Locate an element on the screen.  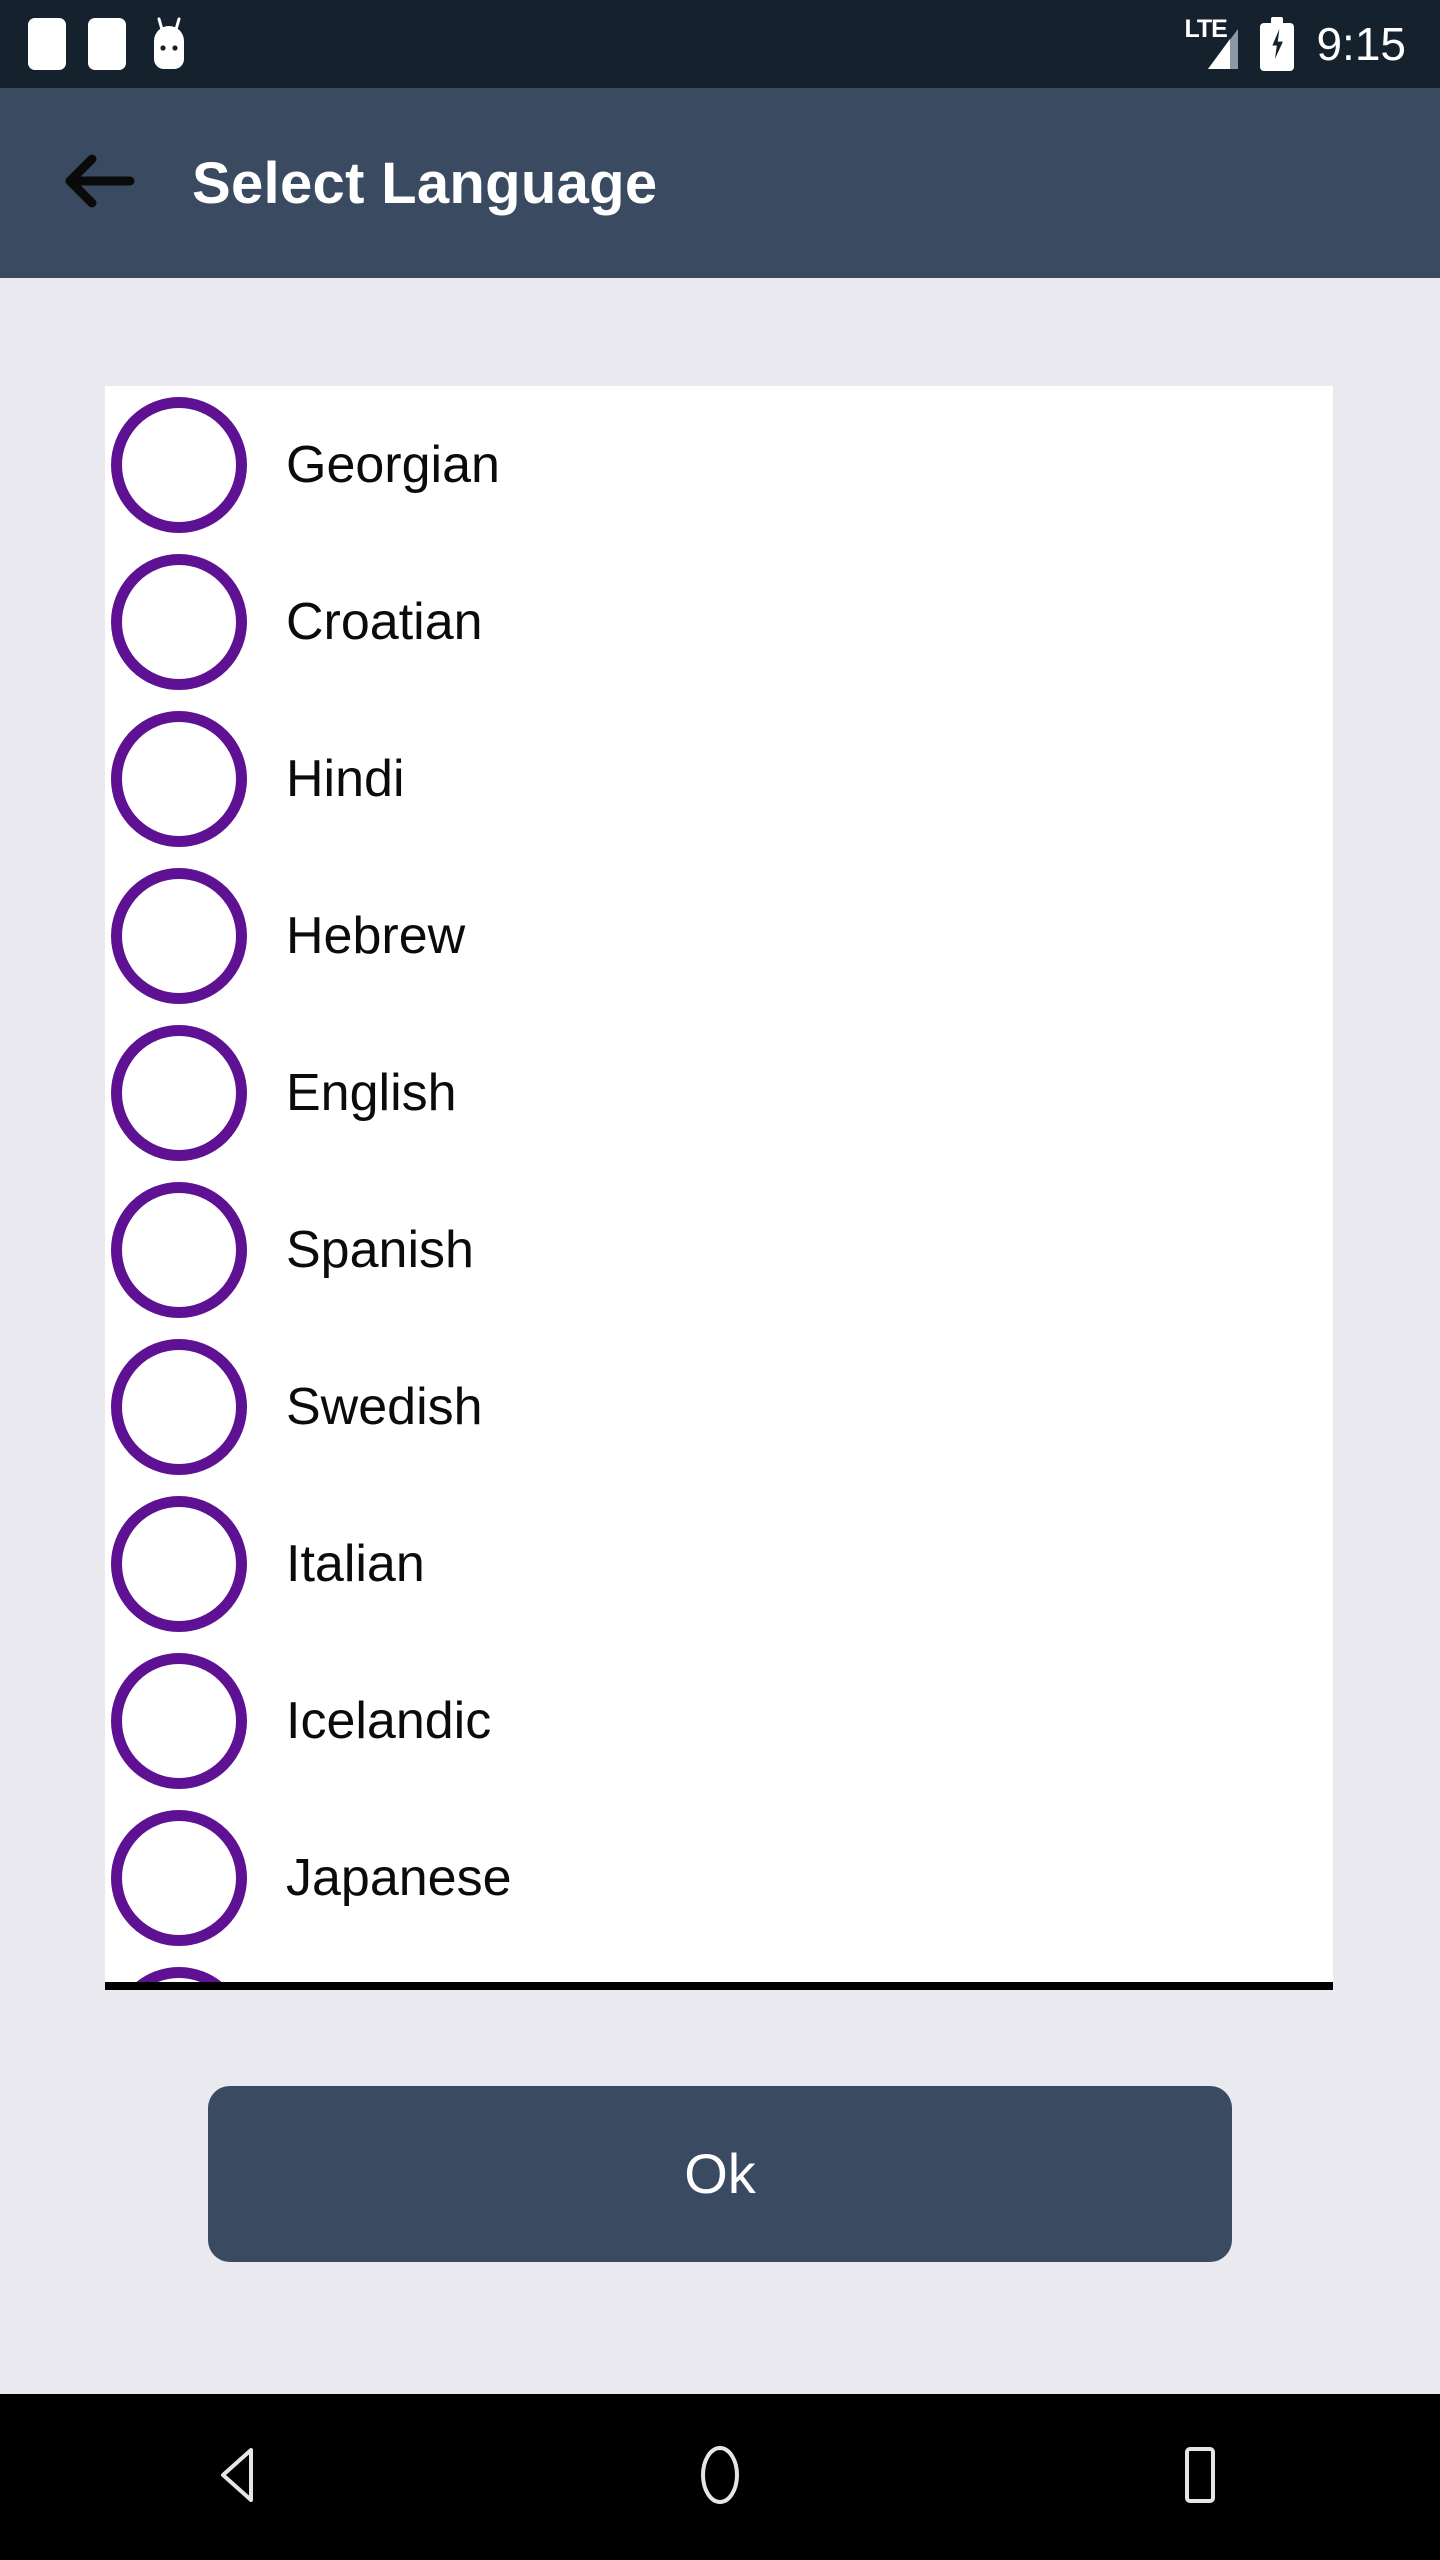
recents-square-icon is located at coordinates (1200, 2477).